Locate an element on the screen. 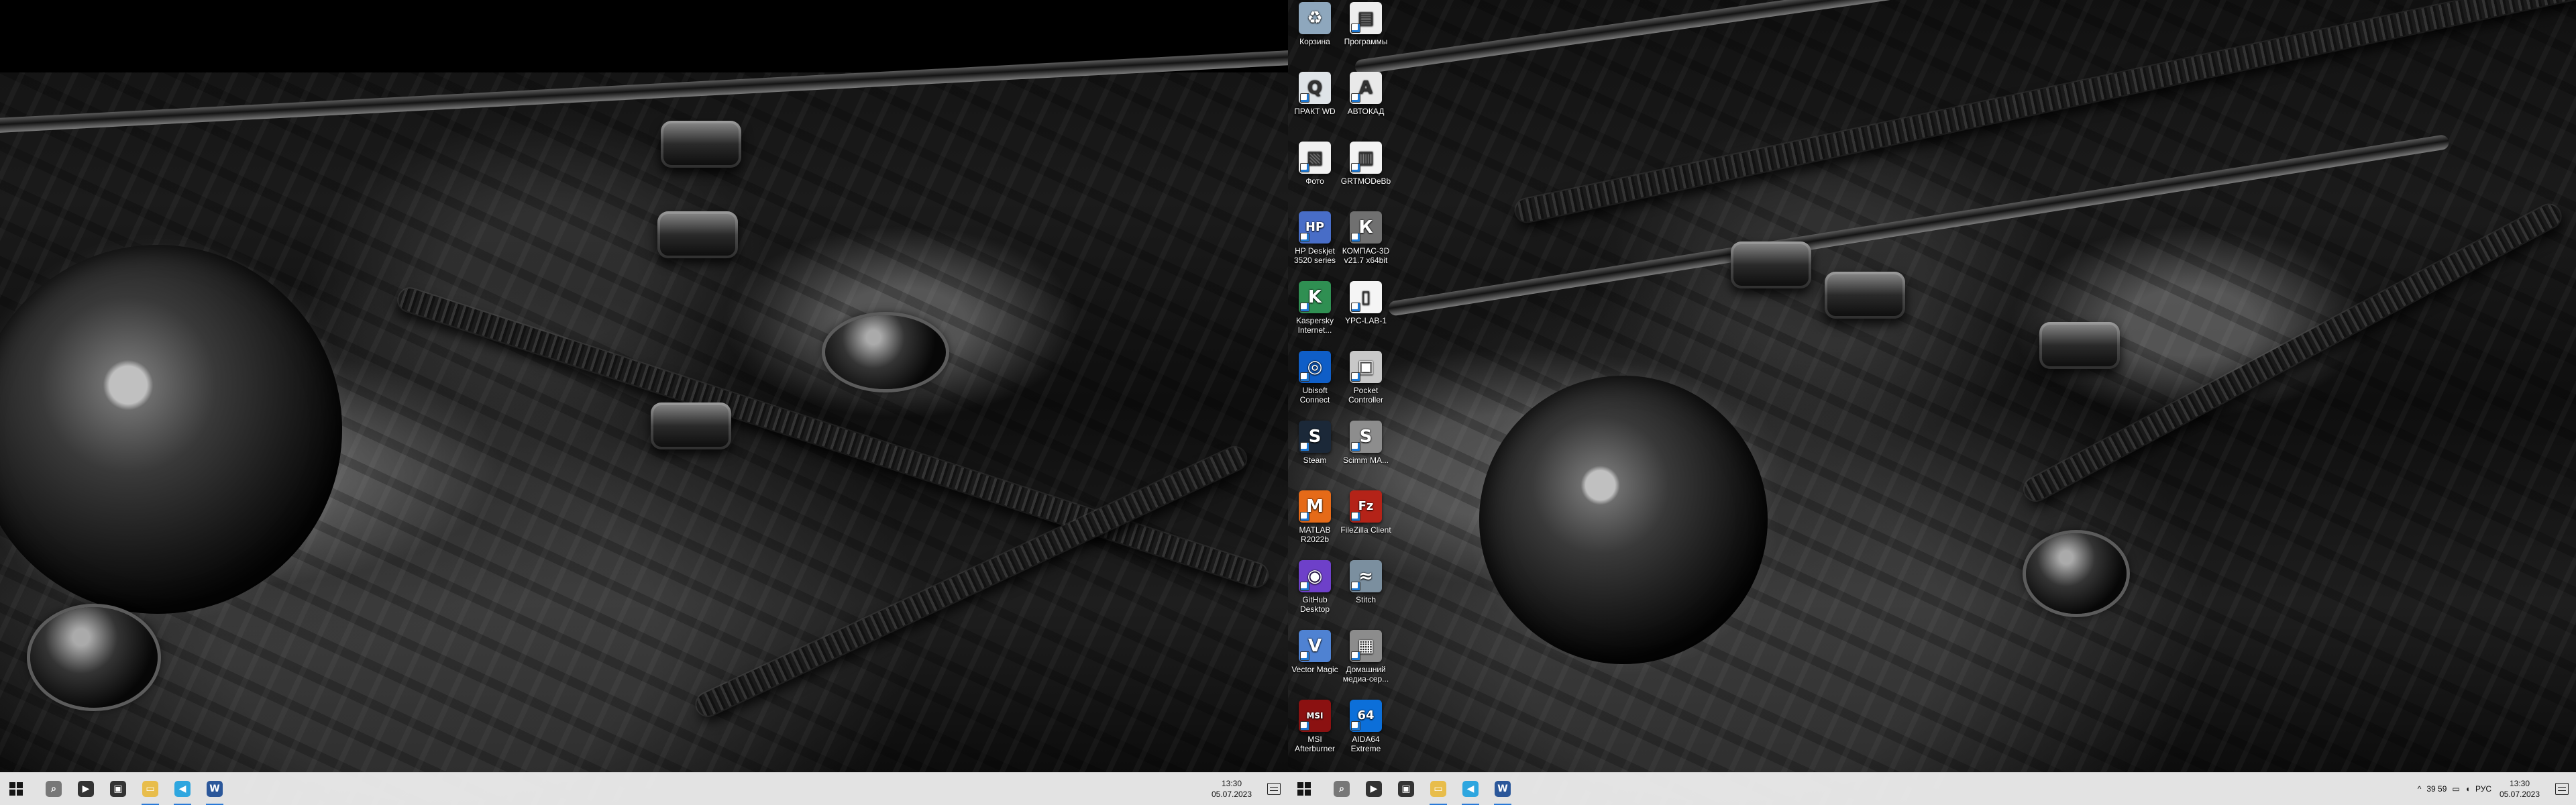 This screenshot has width=2576, height=805. desktop-shortcut: 64 AIDA64 Extreme is located at coordinates (1365, 730).